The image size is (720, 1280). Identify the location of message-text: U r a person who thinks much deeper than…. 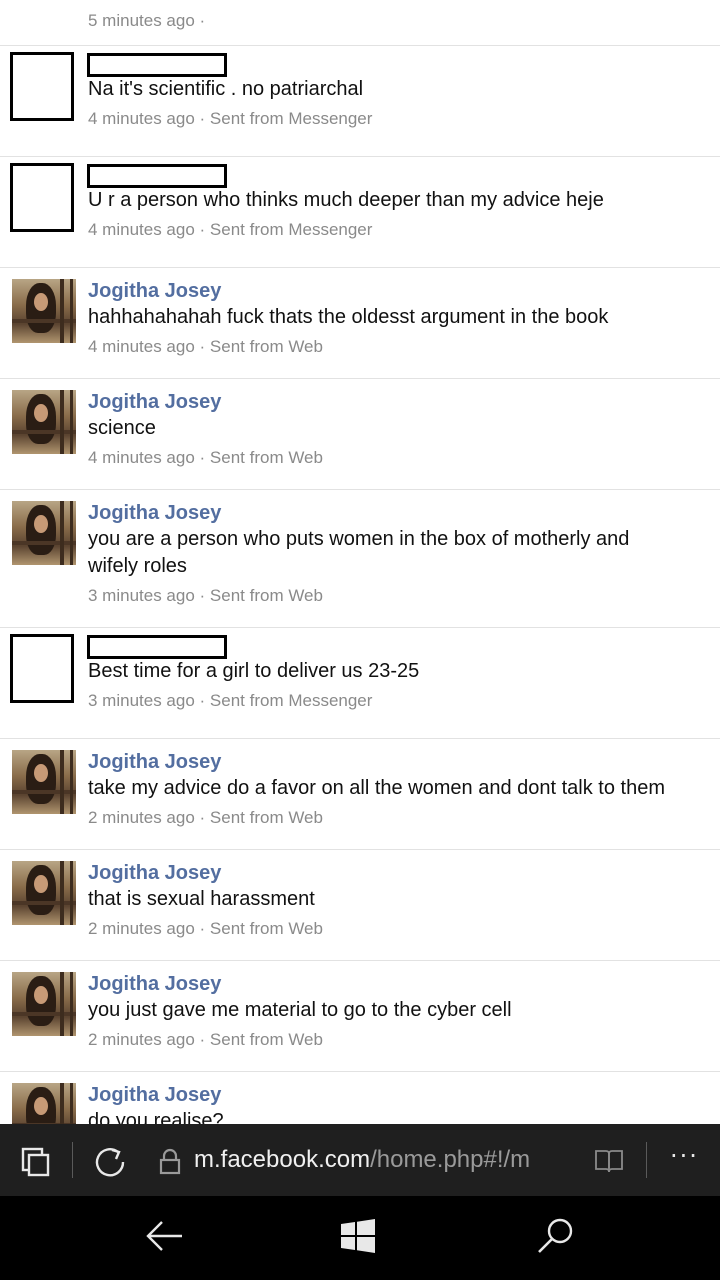
(346, 200).